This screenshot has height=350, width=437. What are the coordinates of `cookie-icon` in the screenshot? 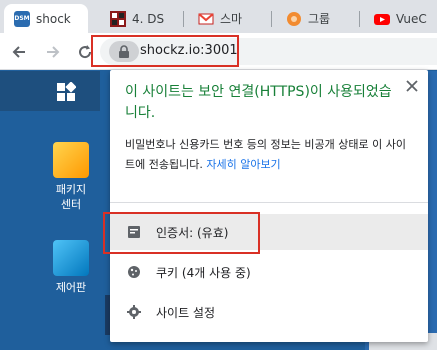 It's located at (134, 272).